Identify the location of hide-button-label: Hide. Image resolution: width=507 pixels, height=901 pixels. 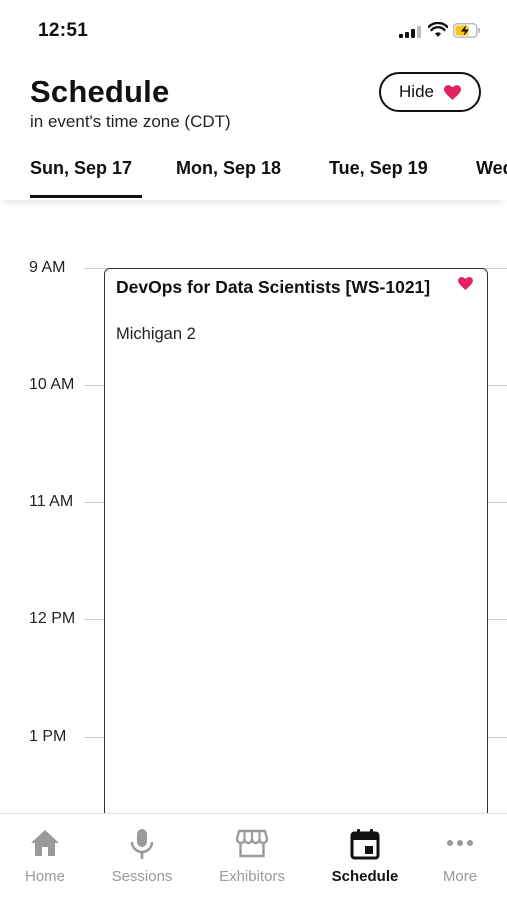
(416, 91).